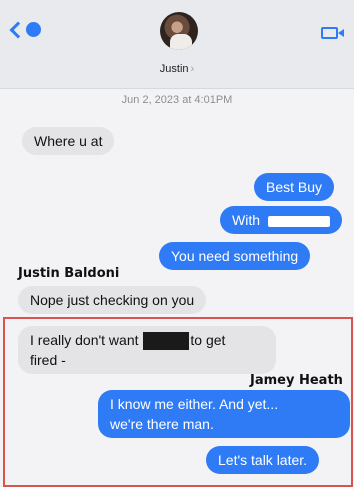  I want to click on message-bubble-incoming: Where u at, so click(68, 141).